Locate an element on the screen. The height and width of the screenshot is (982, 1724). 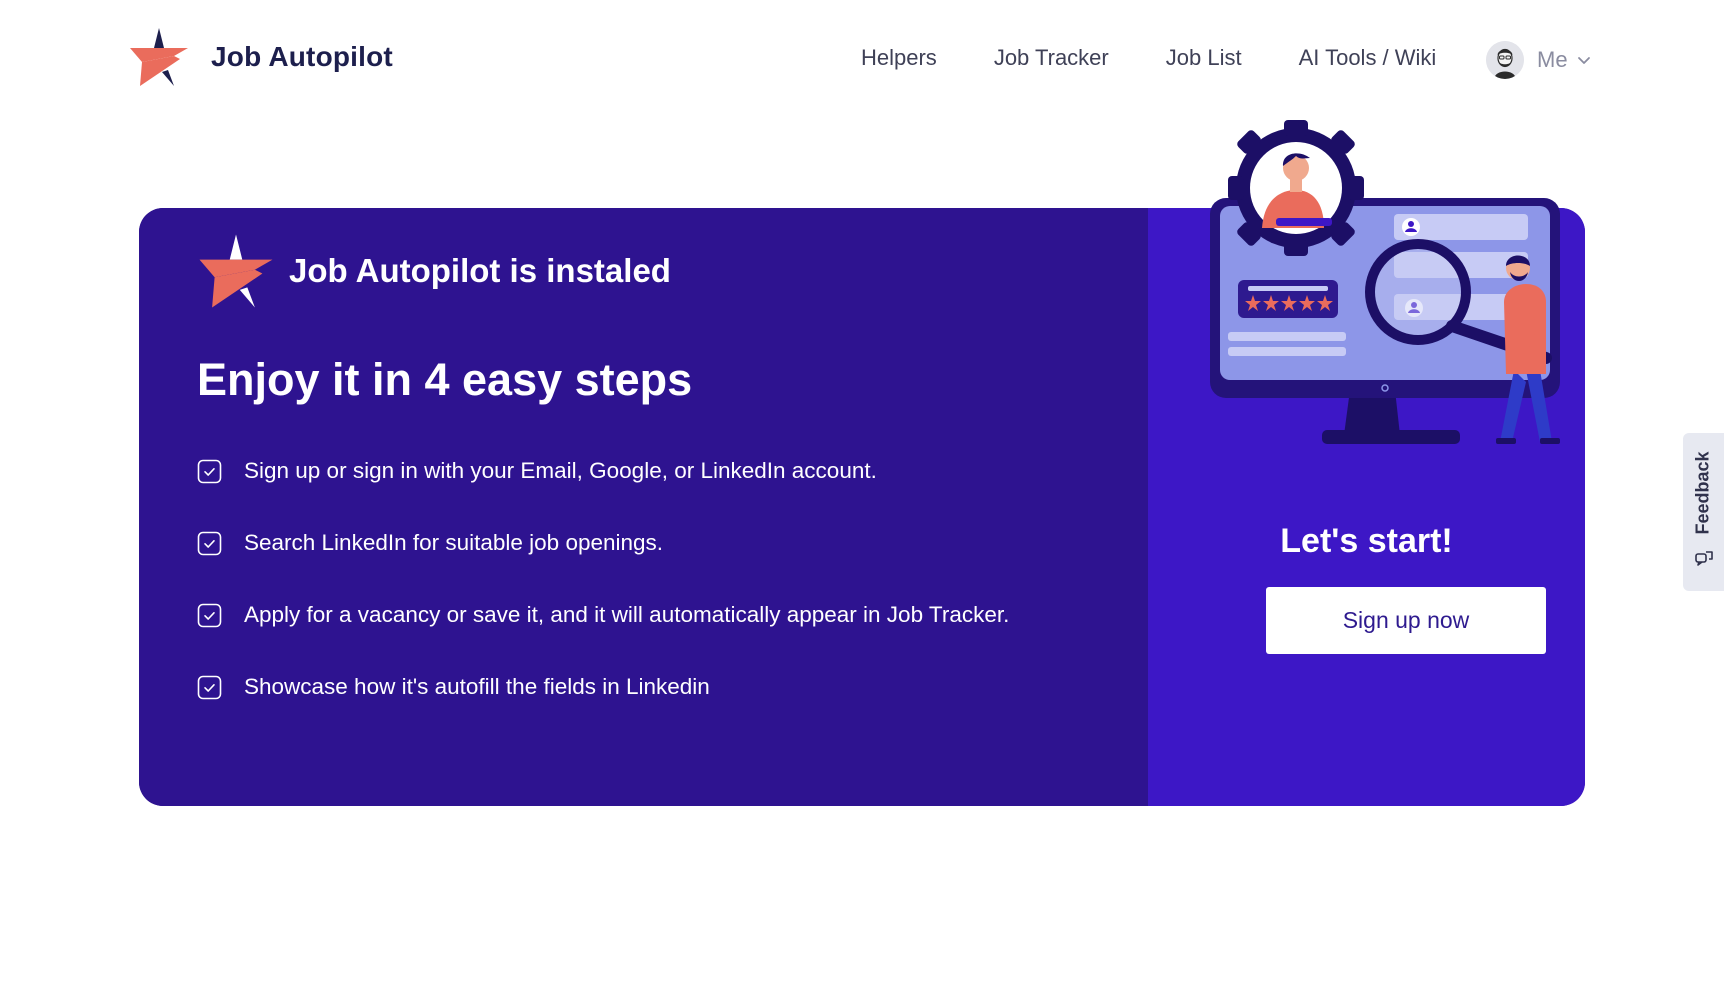
installed-title: Job Autopilot is instaled is located at coordinates (480, 270).